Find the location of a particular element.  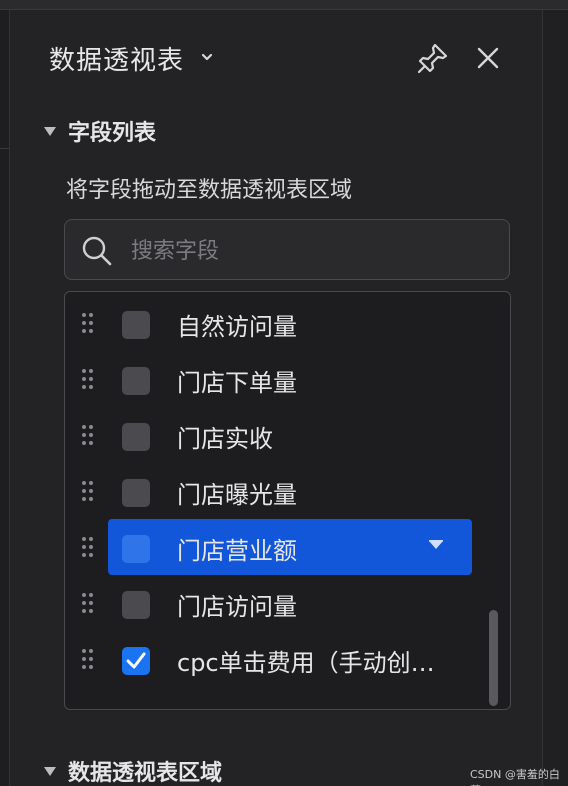

left-pane-divider is located at coordinates (4, 148).